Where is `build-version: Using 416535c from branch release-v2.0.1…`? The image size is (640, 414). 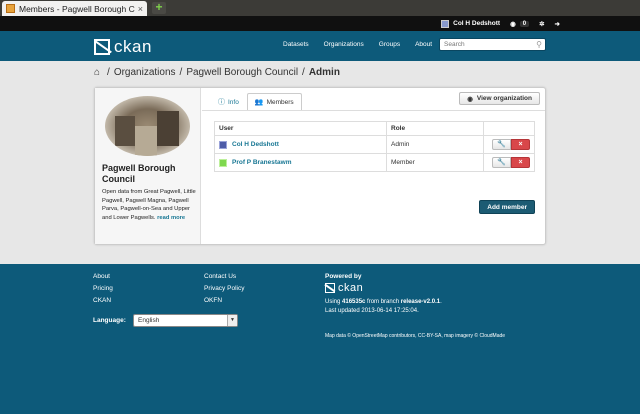
build-version: Using 416535c from branch release-v2.0.1… is located at coordinates (383, 302).